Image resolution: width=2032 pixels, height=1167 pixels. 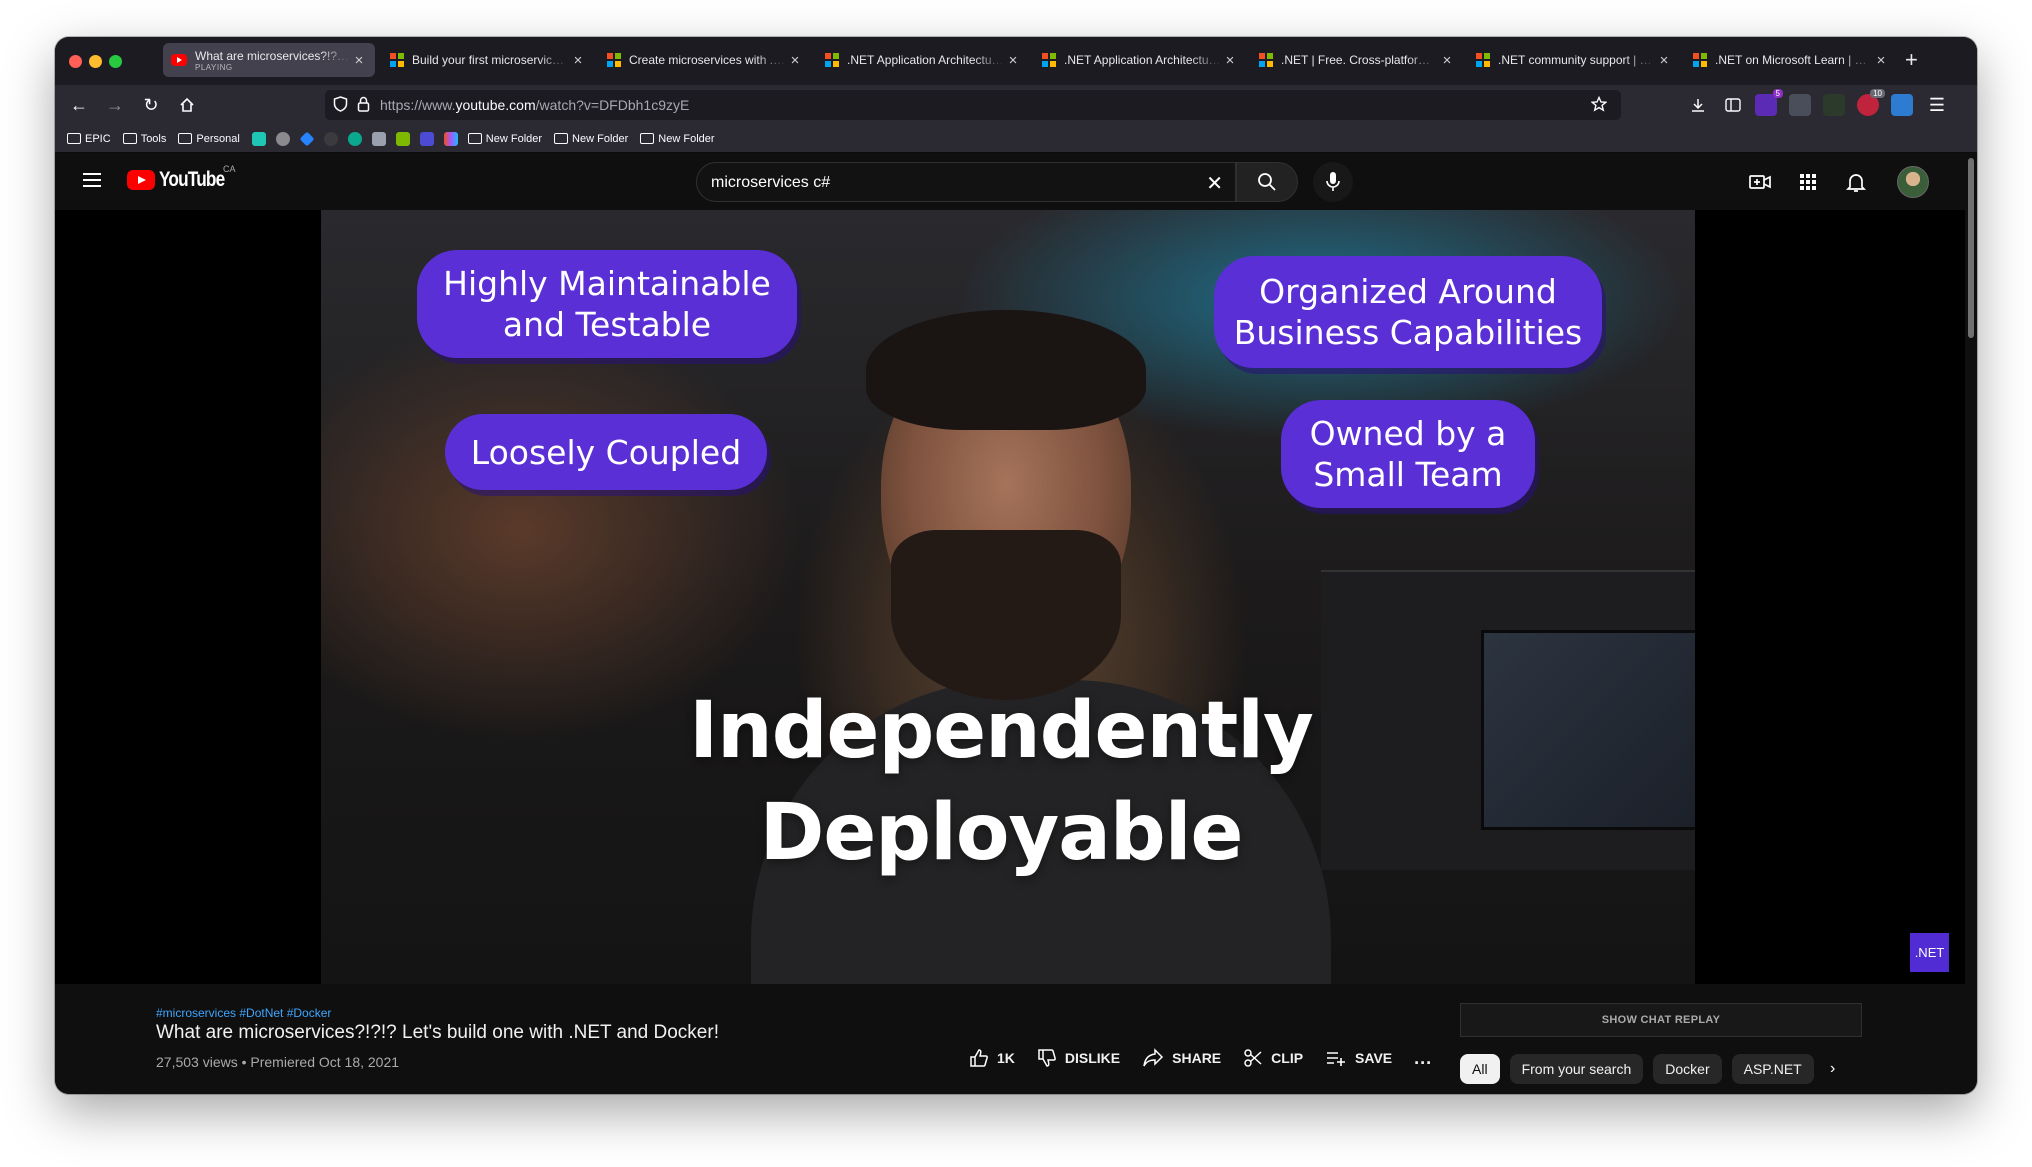 I want to click on download-icon, so click(x=1698, y=105).